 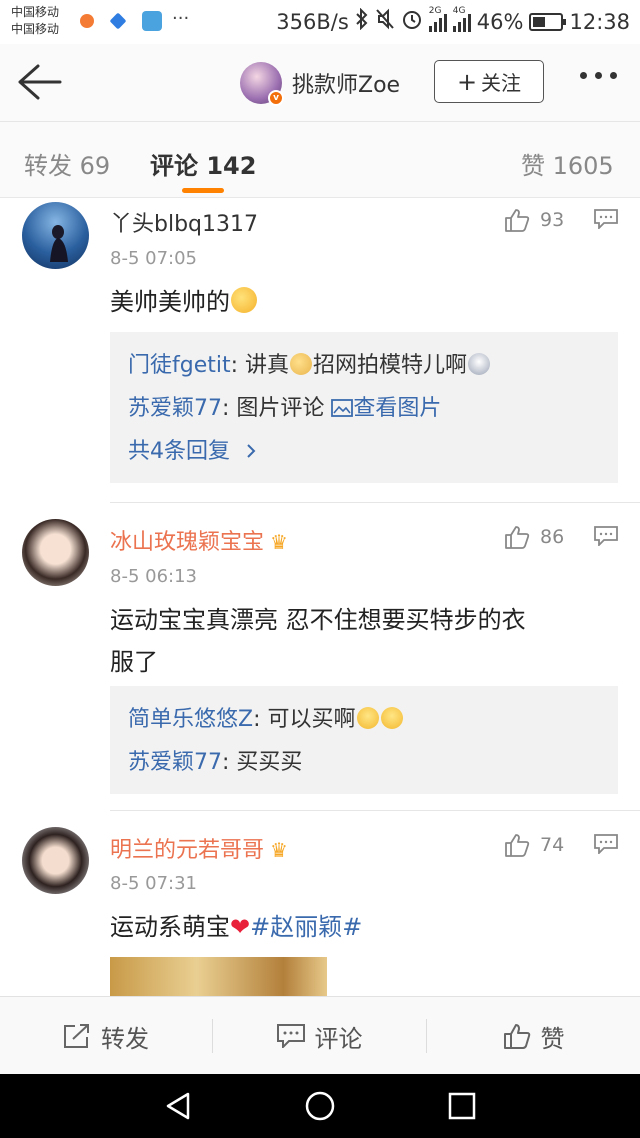 What do you see at coordinates (437, 19) in the screenshot?
I see `signal-2g: 2G` at bounding box center [437, 19].